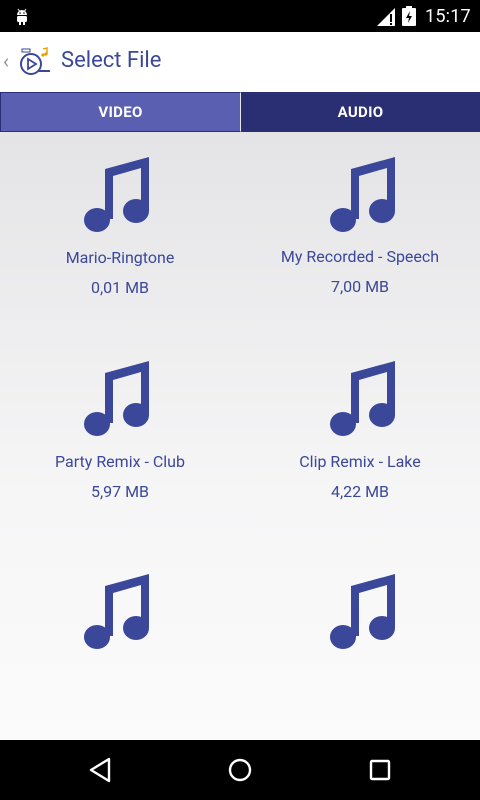  What do you see at coordinates (120, 112) in the screenshot?
I see `tab-video: VIDEO` at bounding box center [120, 112].